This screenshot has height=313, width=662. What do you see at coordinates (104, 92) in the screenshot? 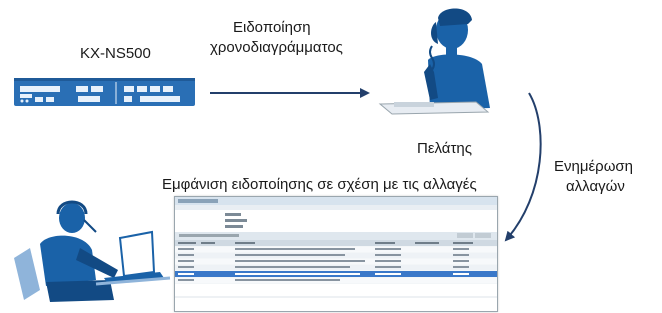
I see `pbx-device-icon` at bounding box center [104, 92].